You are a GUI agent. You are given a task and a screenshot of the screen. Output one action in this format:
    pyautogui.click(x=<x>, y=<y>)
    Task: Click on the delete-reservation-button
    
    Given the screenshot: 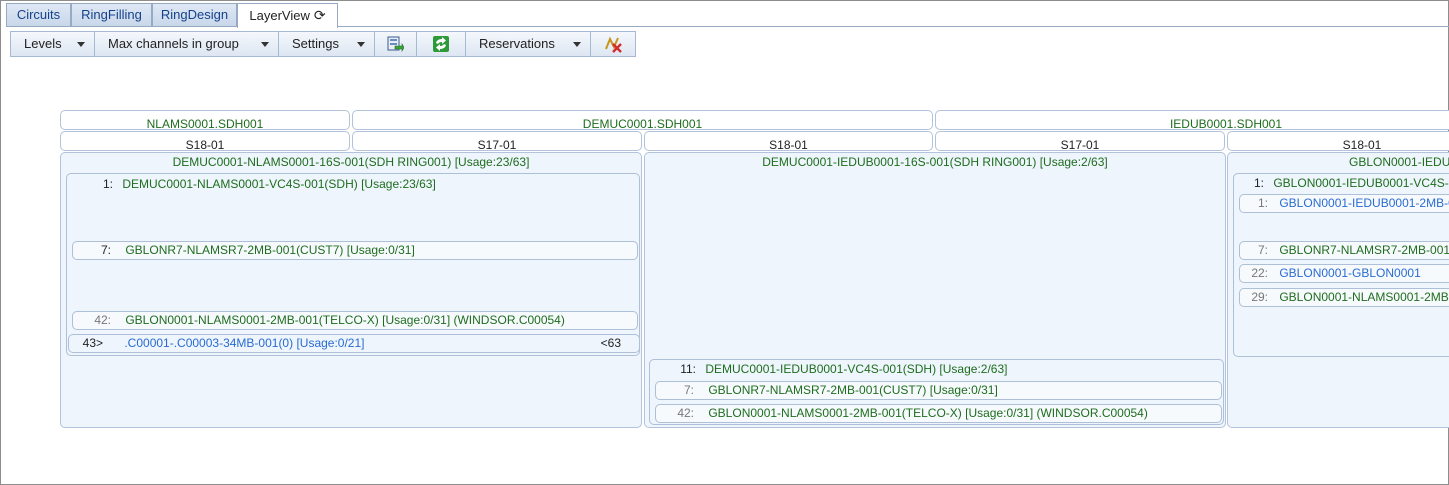 What is the action you would take?
    pyautogui.click(x=613, y=44)
    